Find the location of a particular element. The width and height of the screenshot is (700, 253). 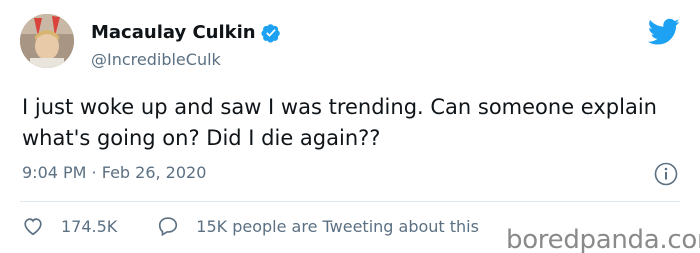

display-name: Macaulay Culkin is located at coordinates (173, 32).